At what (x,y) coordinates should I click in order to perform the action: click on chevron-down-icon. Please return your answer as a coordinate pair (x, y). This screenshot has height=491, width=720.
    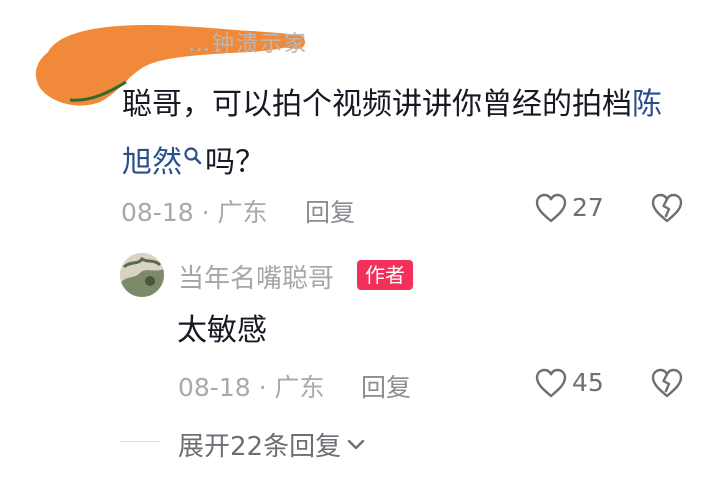
    Looking at the image, I should click on (356, 439).